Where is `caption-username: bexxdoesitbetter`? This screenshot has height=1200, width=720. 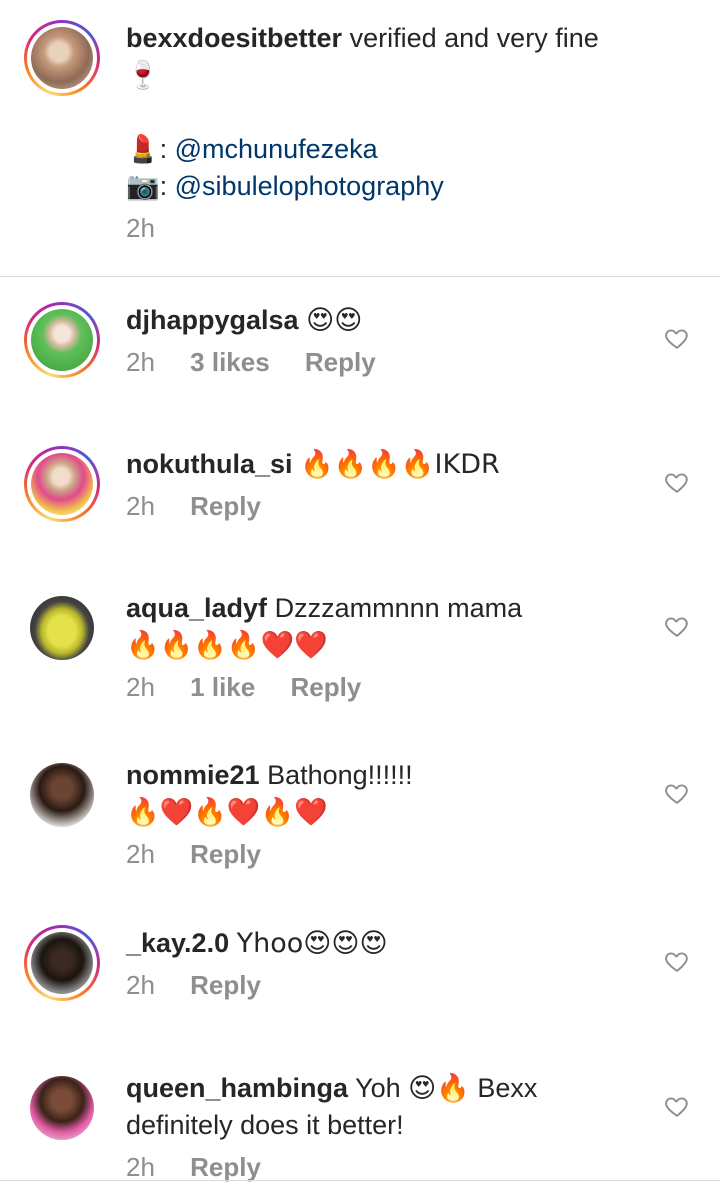 caption-username: bexxdoesitbetter is located at coordinates (234, 38).